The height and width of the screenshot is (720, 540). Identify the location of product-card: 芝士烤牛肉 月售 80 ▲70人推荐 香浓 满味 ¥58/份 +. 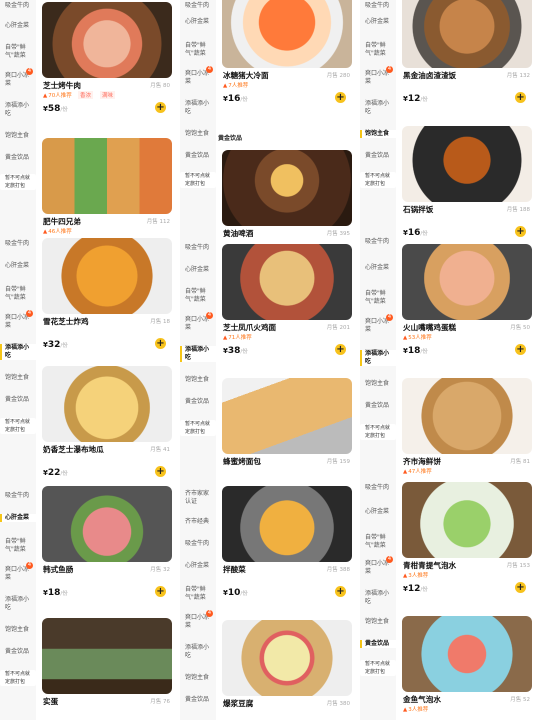
(105, 59).